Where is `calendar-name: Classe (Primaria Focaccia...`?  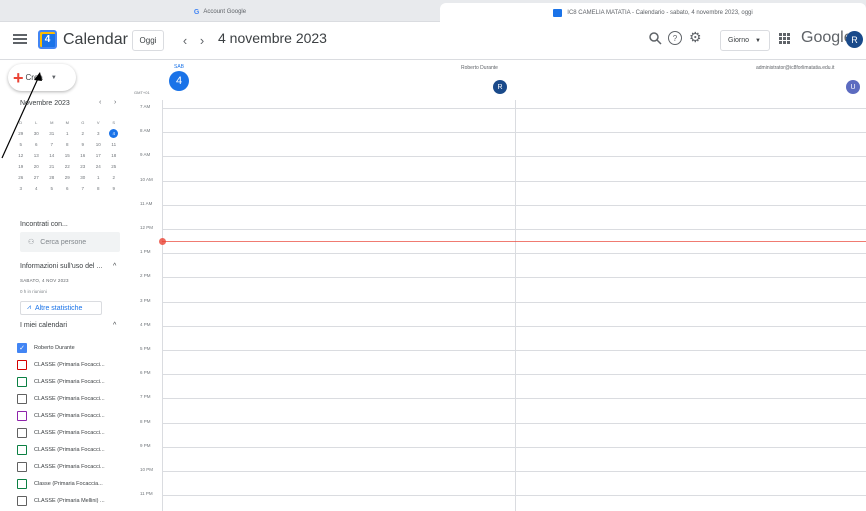 calendar-name: Classe (Primaria Focaccia... is located at coordinates (68, 483).